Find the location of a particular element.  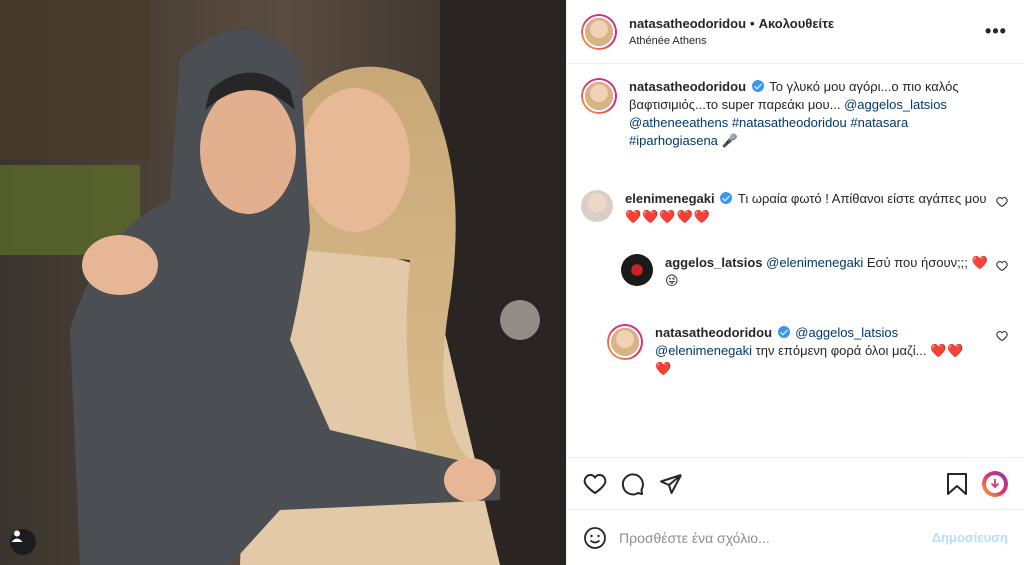

post-comment-button: Δημοσίευση is located at coordinates (970, 537).